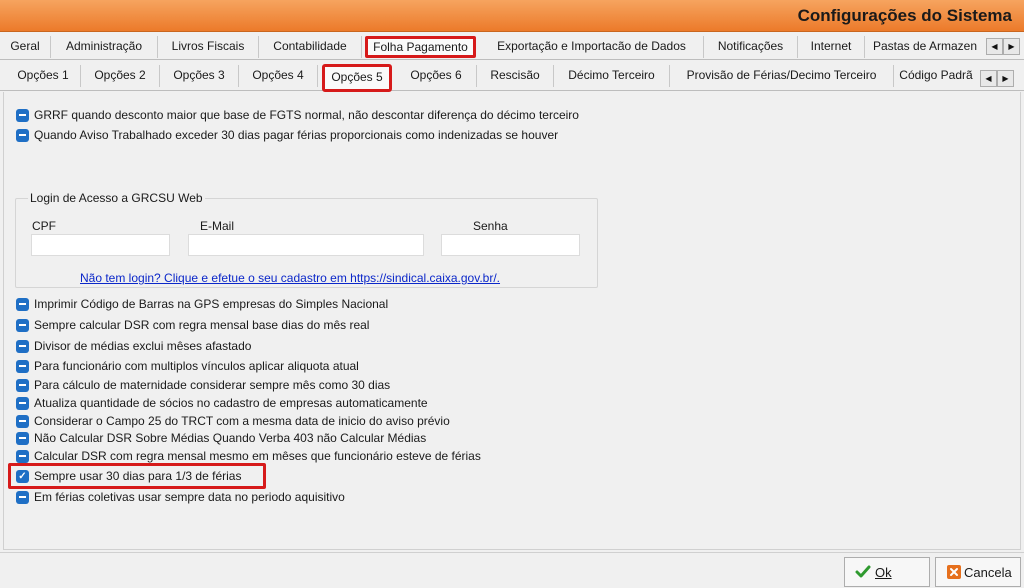  Describe the element at coordinates (208, 47) in the screenshot. I see `tab-livros-fiscais: Livros Fiscais` at that location.